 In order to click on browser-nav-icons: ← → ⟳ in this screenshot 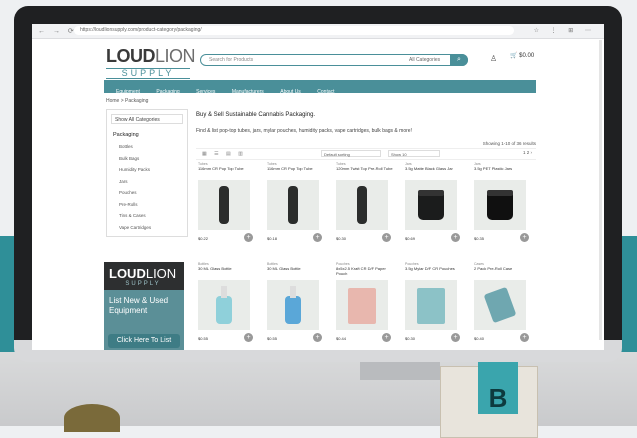, I will do `click(57, 31)`.